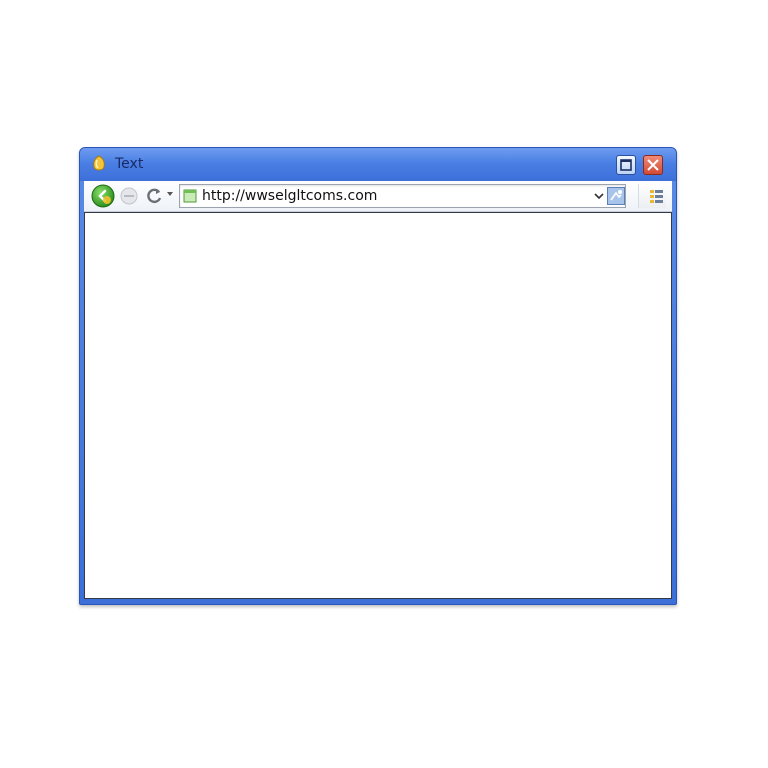 This screenshot has width=768, height=768. Describe the element at coordinates (129, 164) in the screenshot. I see `window-title: Text` at that location.